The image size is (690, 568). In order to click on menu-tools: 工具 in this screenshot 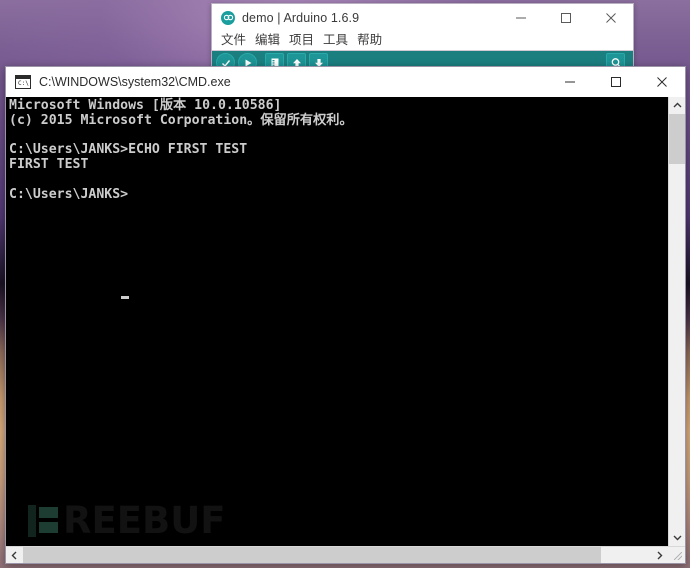, I will do `click(335, 40)`.